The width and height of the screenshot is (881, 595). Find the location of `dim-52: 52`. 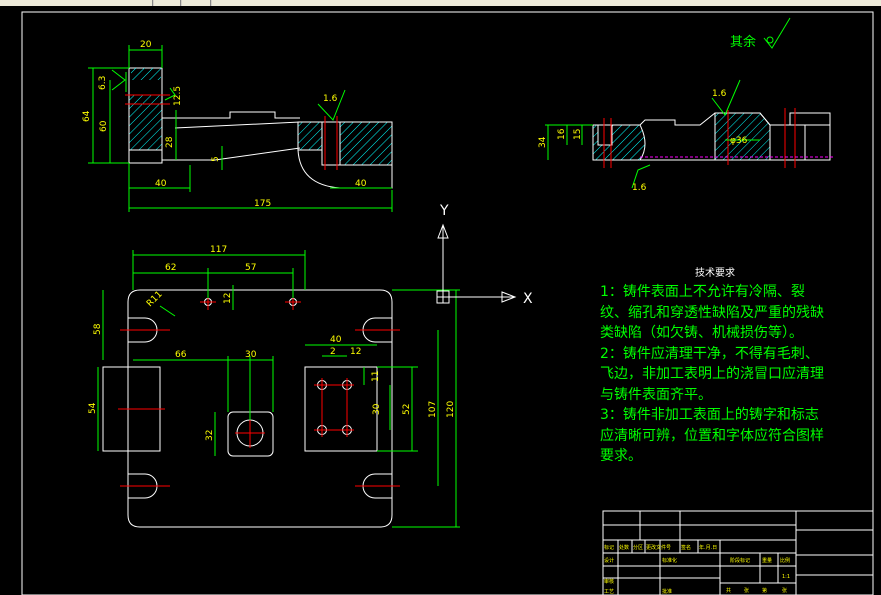

dim-52: 52 is located at coordinates (407, 409).